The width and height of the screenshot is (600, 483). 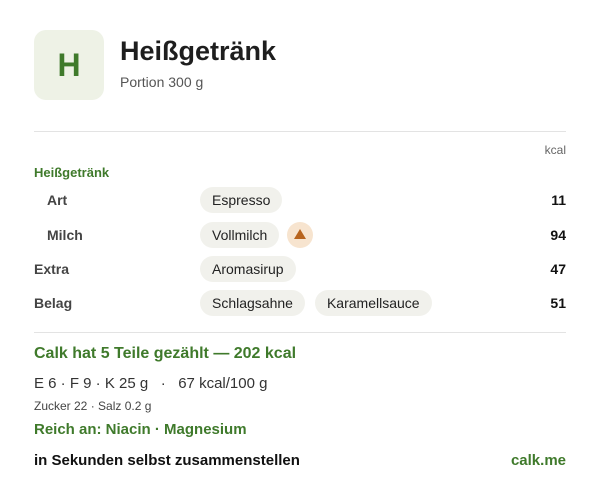 I want to click on header: H Heißgetränk Portion 300 g, so click(x=304, y=67).